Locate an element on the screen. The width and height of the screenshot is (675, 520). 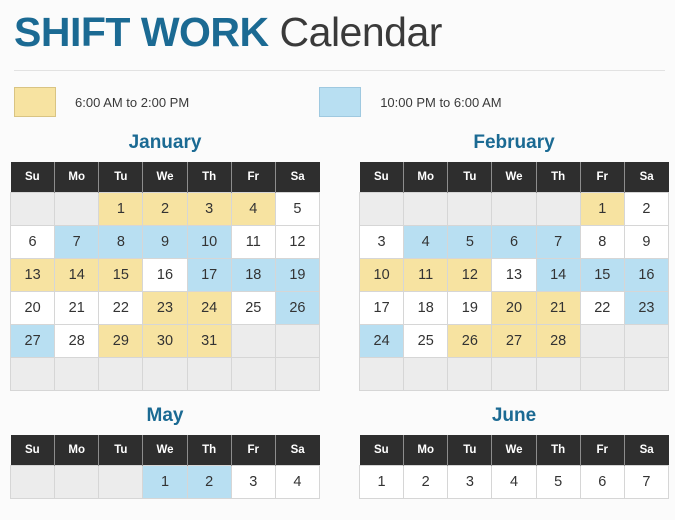
calendar-day-cell: 30 is located at coordinates (165, 341).